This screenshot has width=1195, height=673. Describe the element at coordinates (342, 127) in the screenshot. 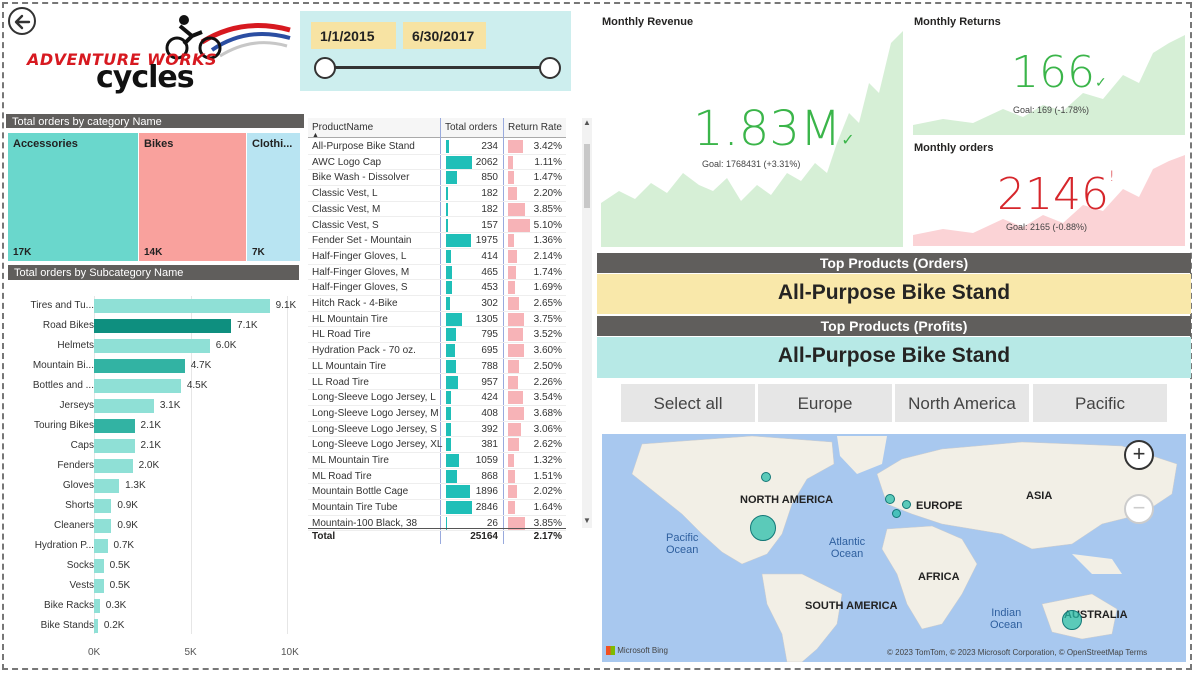

I see `header-product-name: ProductName` at that location.